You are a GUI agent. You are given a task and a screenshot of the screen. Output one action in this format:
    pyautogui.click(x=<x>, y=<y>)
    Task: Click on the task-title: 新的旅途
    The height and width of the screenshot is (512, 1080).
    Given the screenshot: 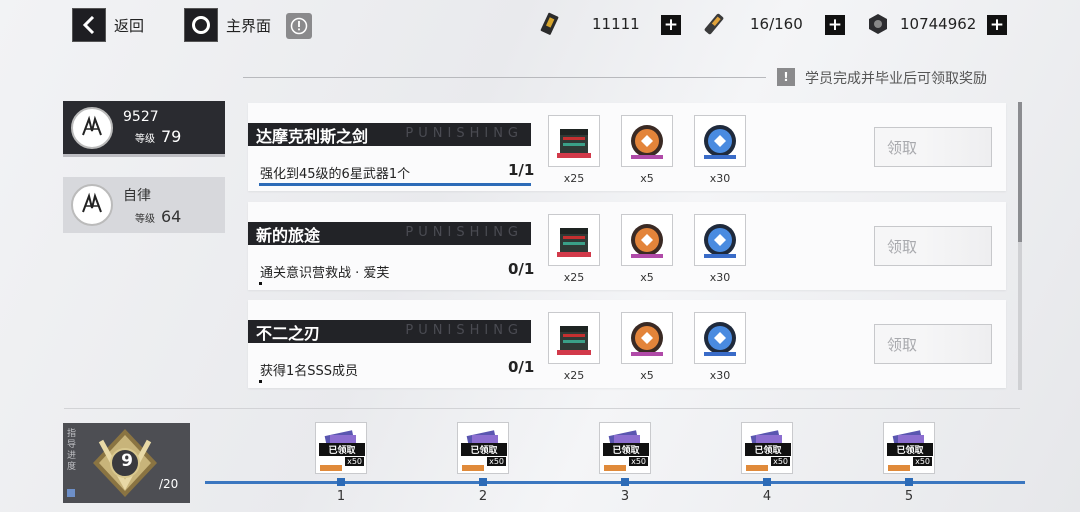 What is the action you would take?
    pyautogui.click(x=288, y=235)
    